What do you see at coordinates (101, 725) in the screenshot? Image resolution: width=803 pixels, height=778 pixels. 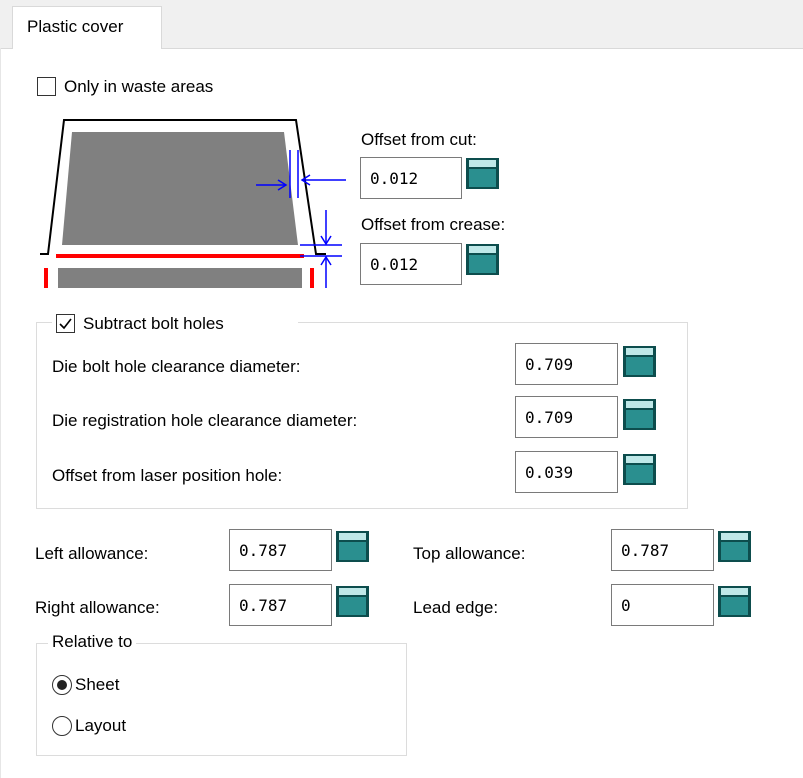 I see `layout-radio-label: Layout` at bounding box center [101, 725].